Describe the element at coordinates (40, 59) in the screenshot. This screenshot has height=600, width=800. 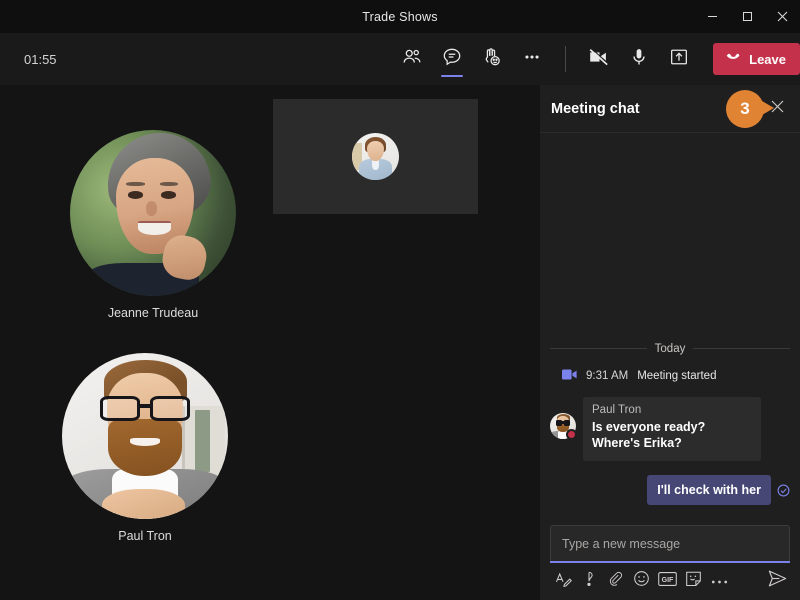
I see `meeting-timer: 01:55` at that location.